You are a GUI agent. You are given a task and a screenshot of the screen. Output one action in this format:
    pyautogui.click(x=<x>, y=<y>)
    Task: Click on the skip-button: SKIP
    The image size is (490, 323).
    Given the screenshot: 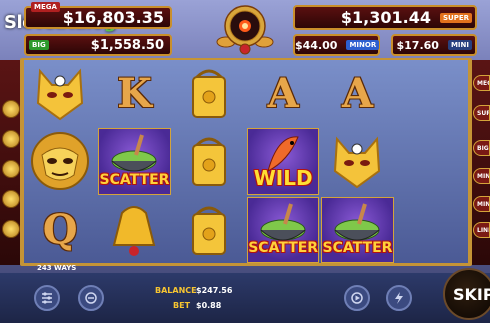 What is the action you would take?
    pyautogui.click(x=466, y=294)
    